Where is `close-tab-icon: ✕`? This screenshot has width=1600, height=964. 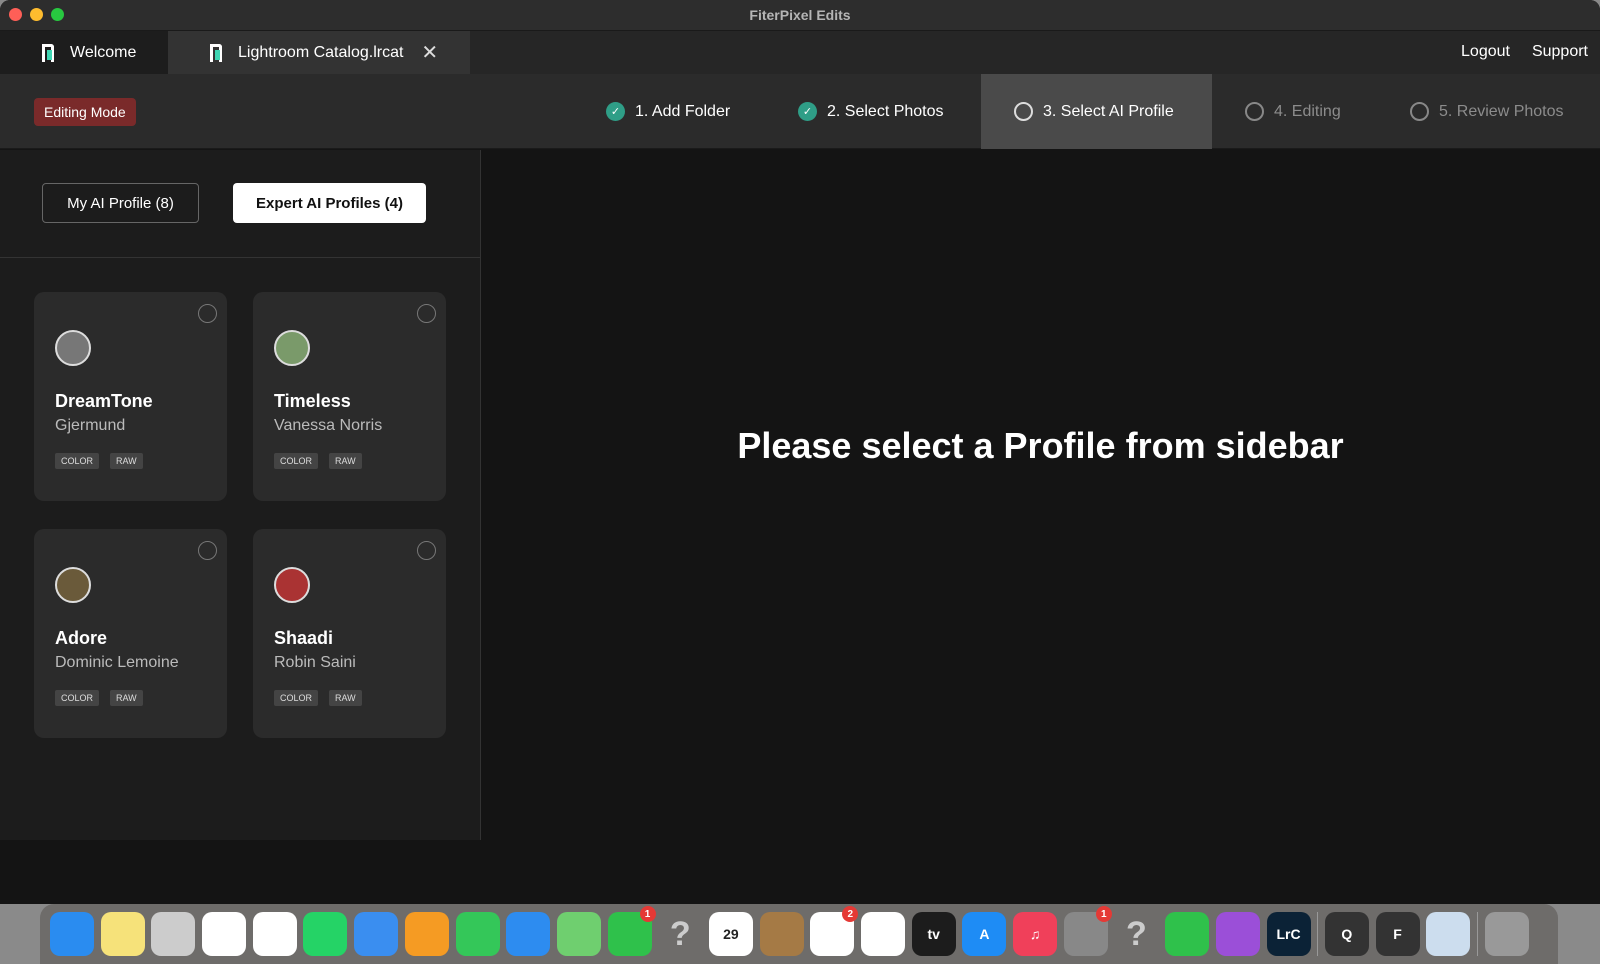 close-tab-icon: ✕ is located at coordinates (429, 52).